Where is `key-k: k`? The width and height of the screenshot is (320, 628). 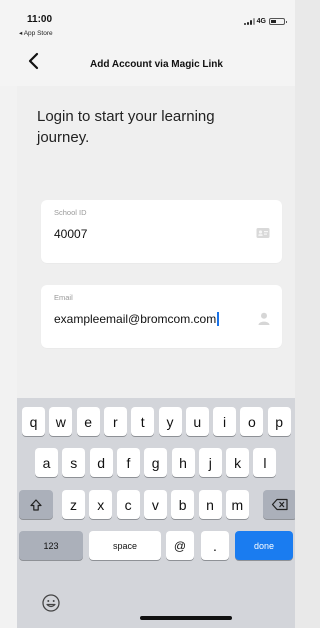
key-k: k is located at coordinates (238, 462).